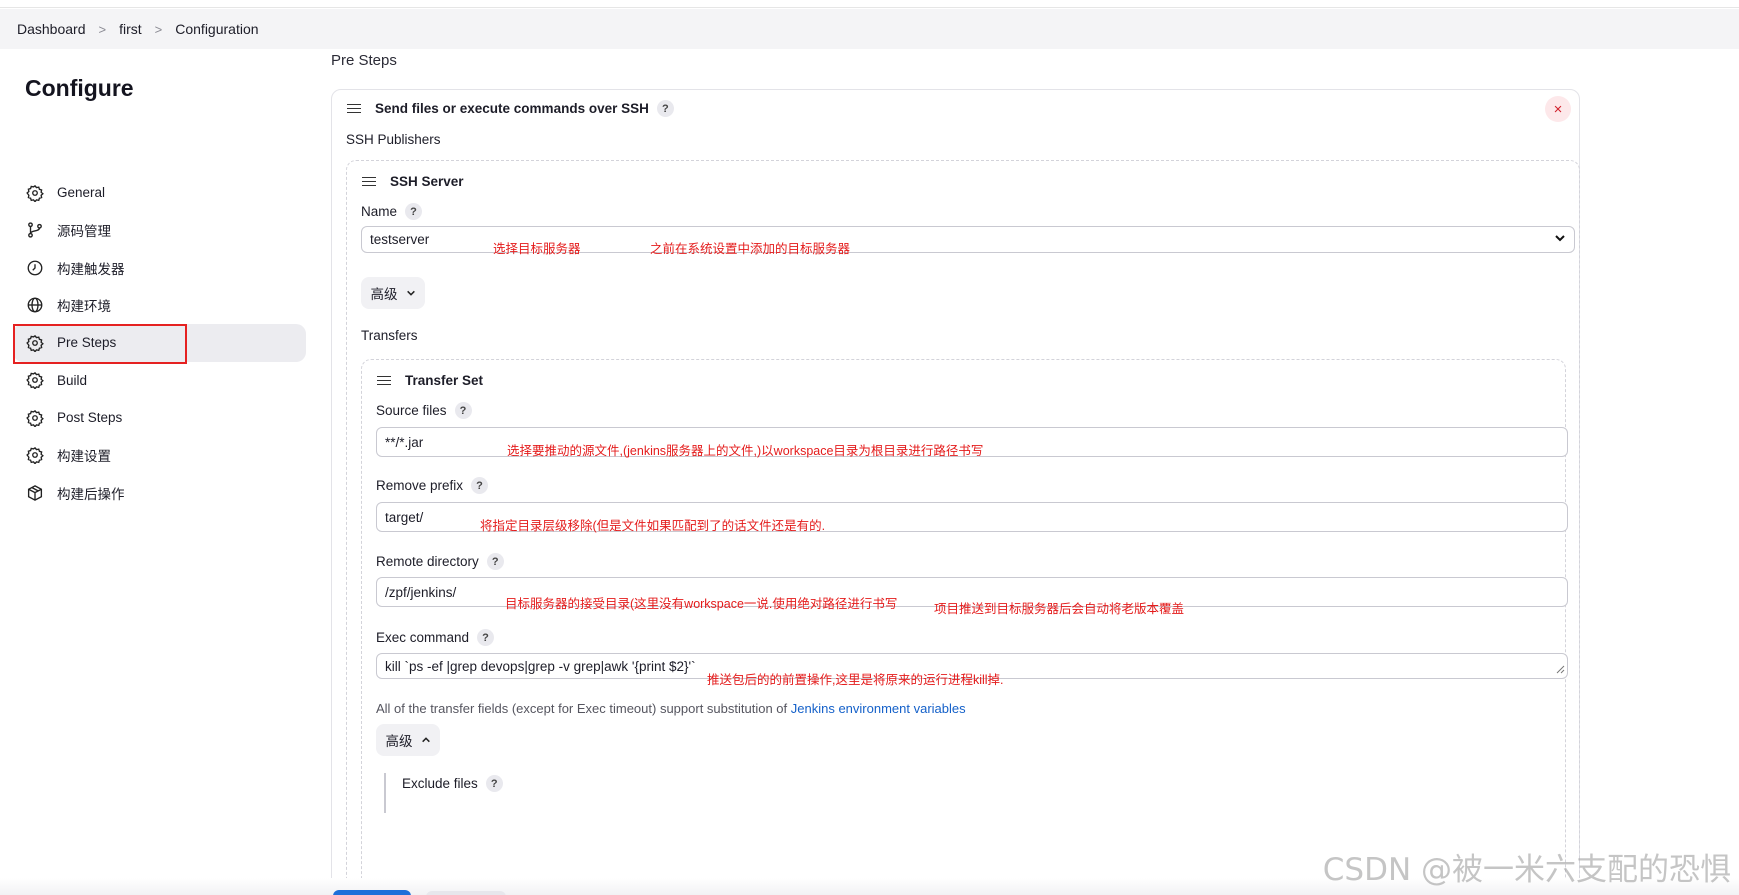 The height and width of the screenshot is (895, 1739). I want to click on section-title: Pre Steps, so click(364, 60).